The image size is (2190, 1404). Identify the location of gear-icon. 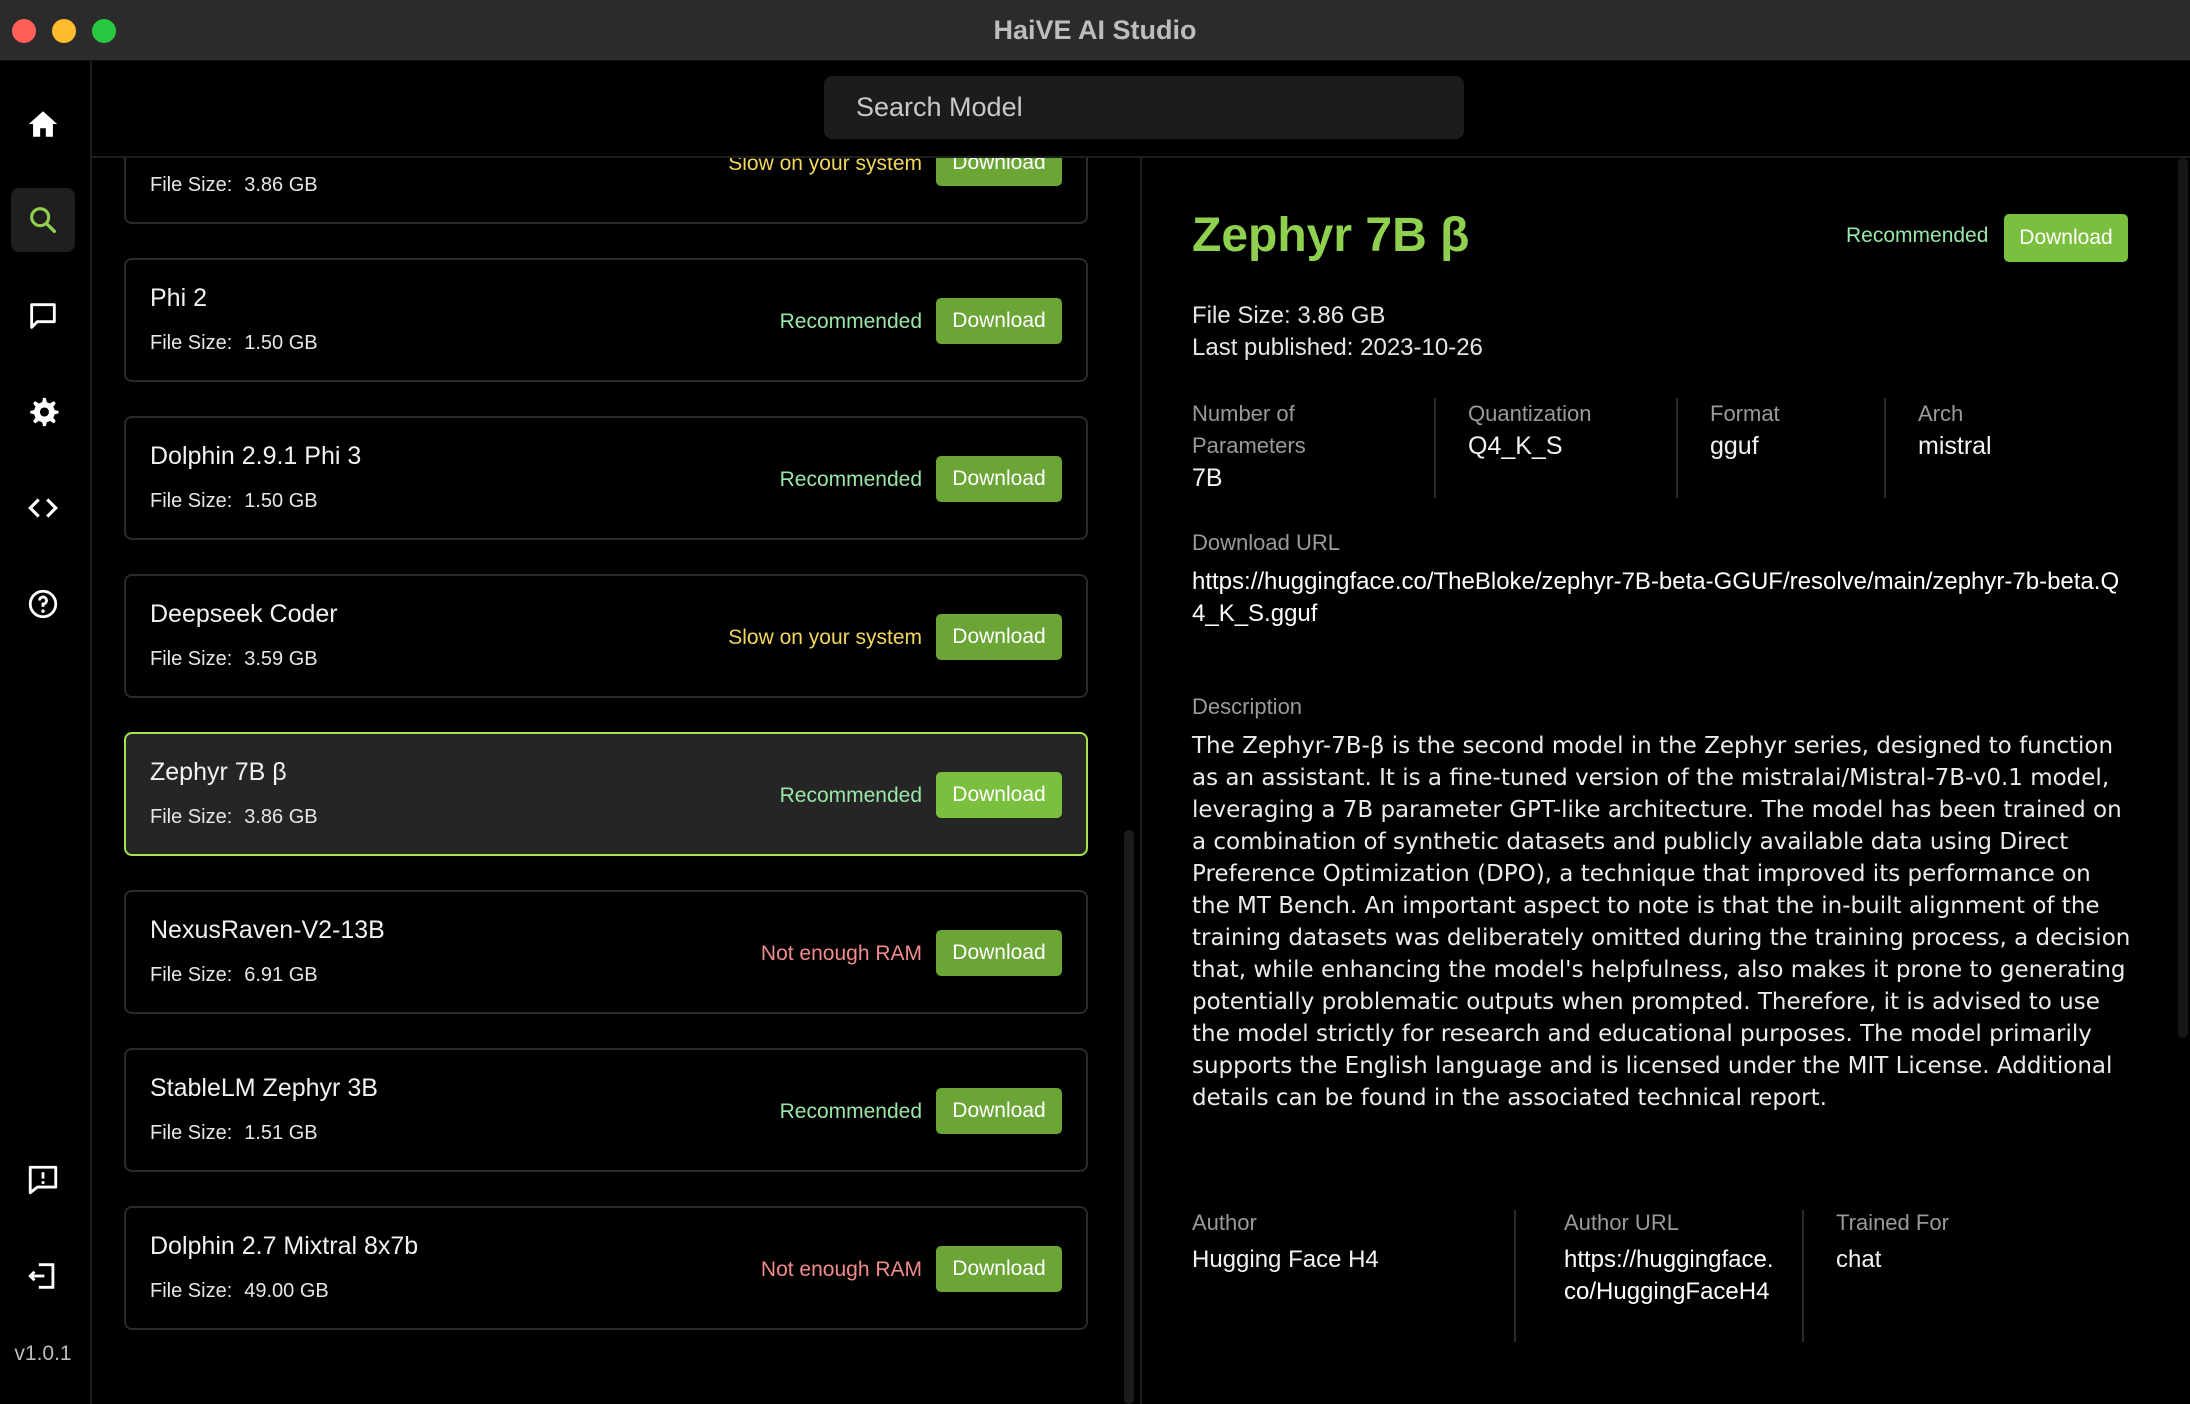
(44, 412).